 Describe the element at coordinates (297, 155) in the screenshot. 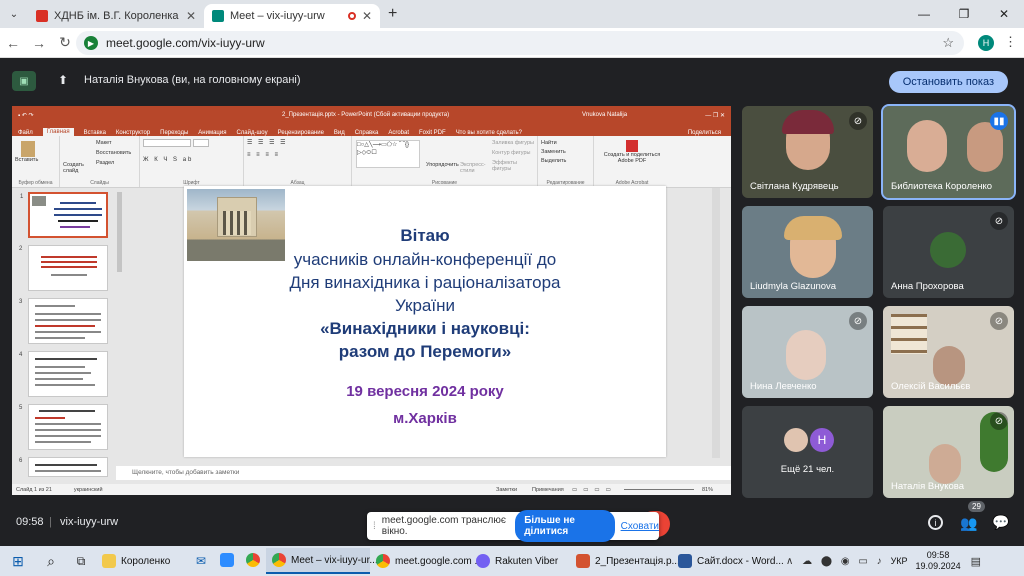

I see `align-icons: ≡ ≡ ≡ ≡` at that location.